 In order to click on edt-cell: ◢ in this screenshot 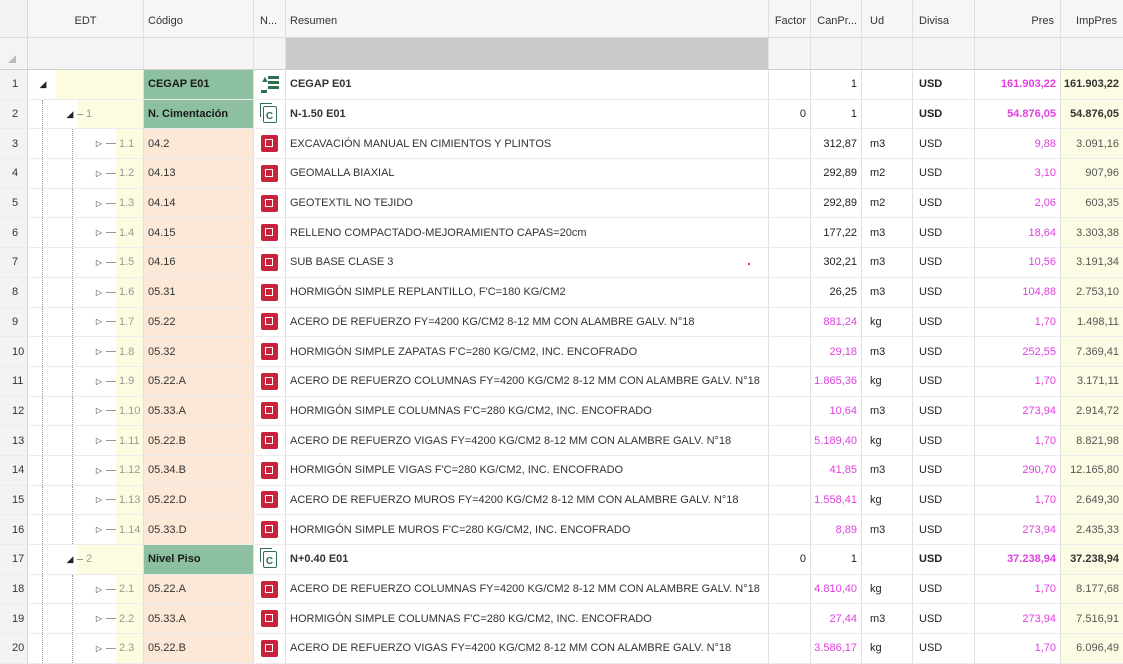, I will do `click(86, 84)`.